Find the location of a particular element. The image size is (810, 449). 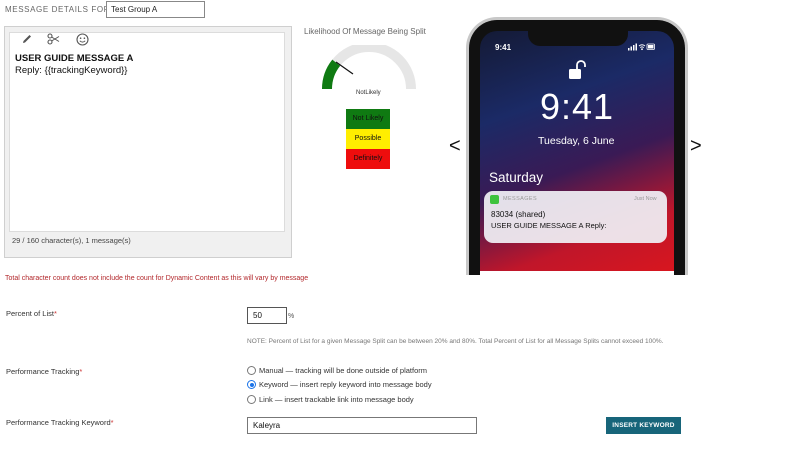

legend-not-likely: Not Likely is located at coordinates (368, 119).